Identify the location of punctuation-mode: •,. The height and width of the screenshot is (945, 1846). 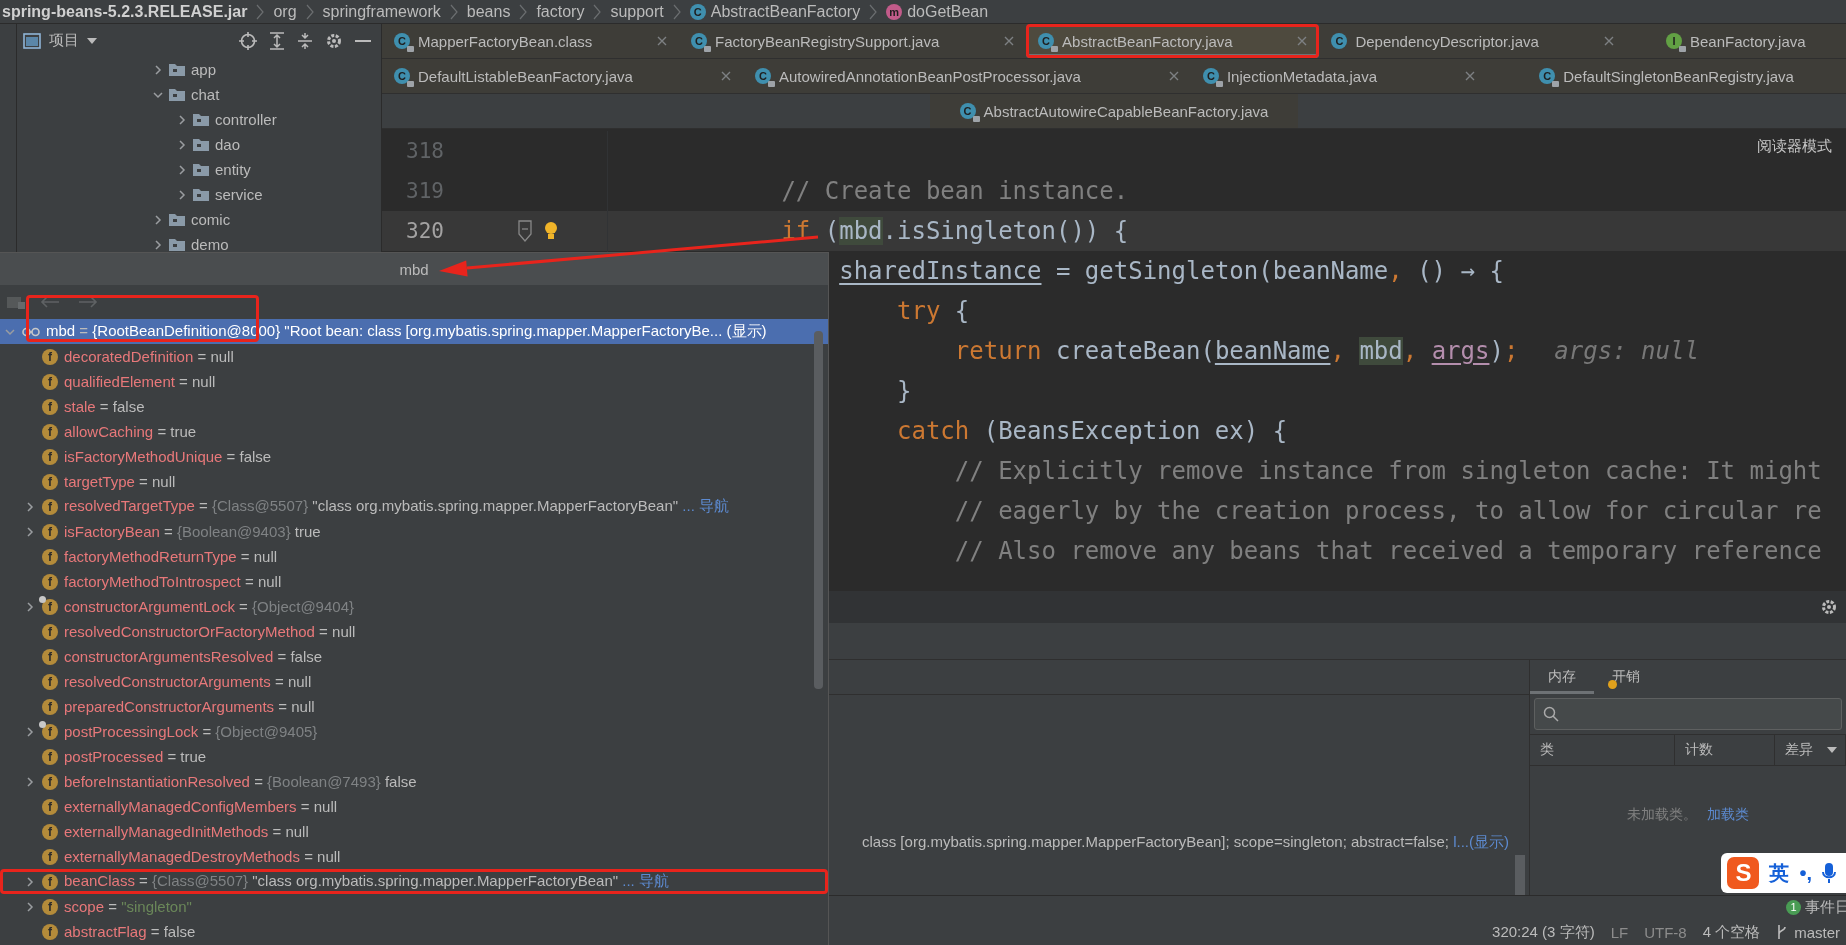
(1805, 873).